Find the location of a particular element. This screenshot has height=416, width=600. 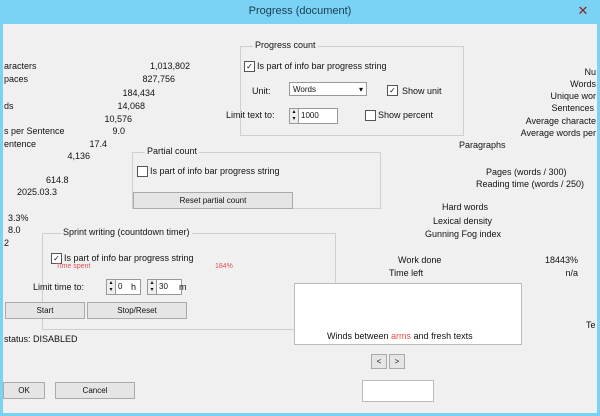

window-frame-left is located at coordinates (1, 220).